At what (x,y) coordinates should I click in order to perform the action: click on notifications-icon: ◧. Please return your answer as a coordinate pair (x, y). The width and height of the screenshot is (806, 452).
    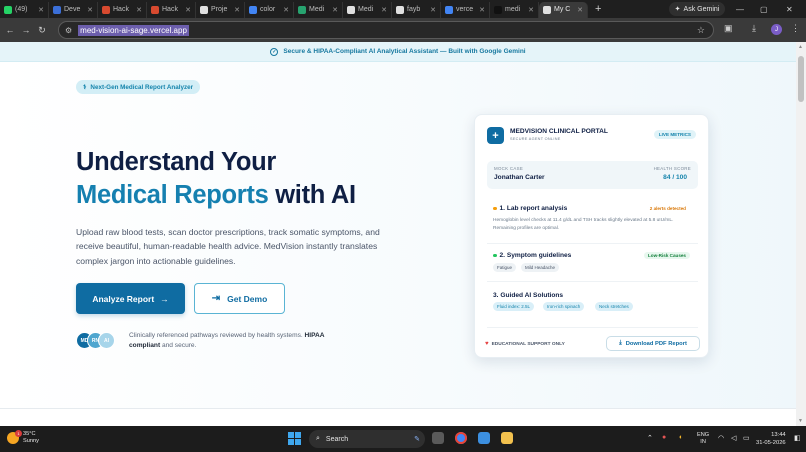
    Looking at the image, I should click on (797, 438).